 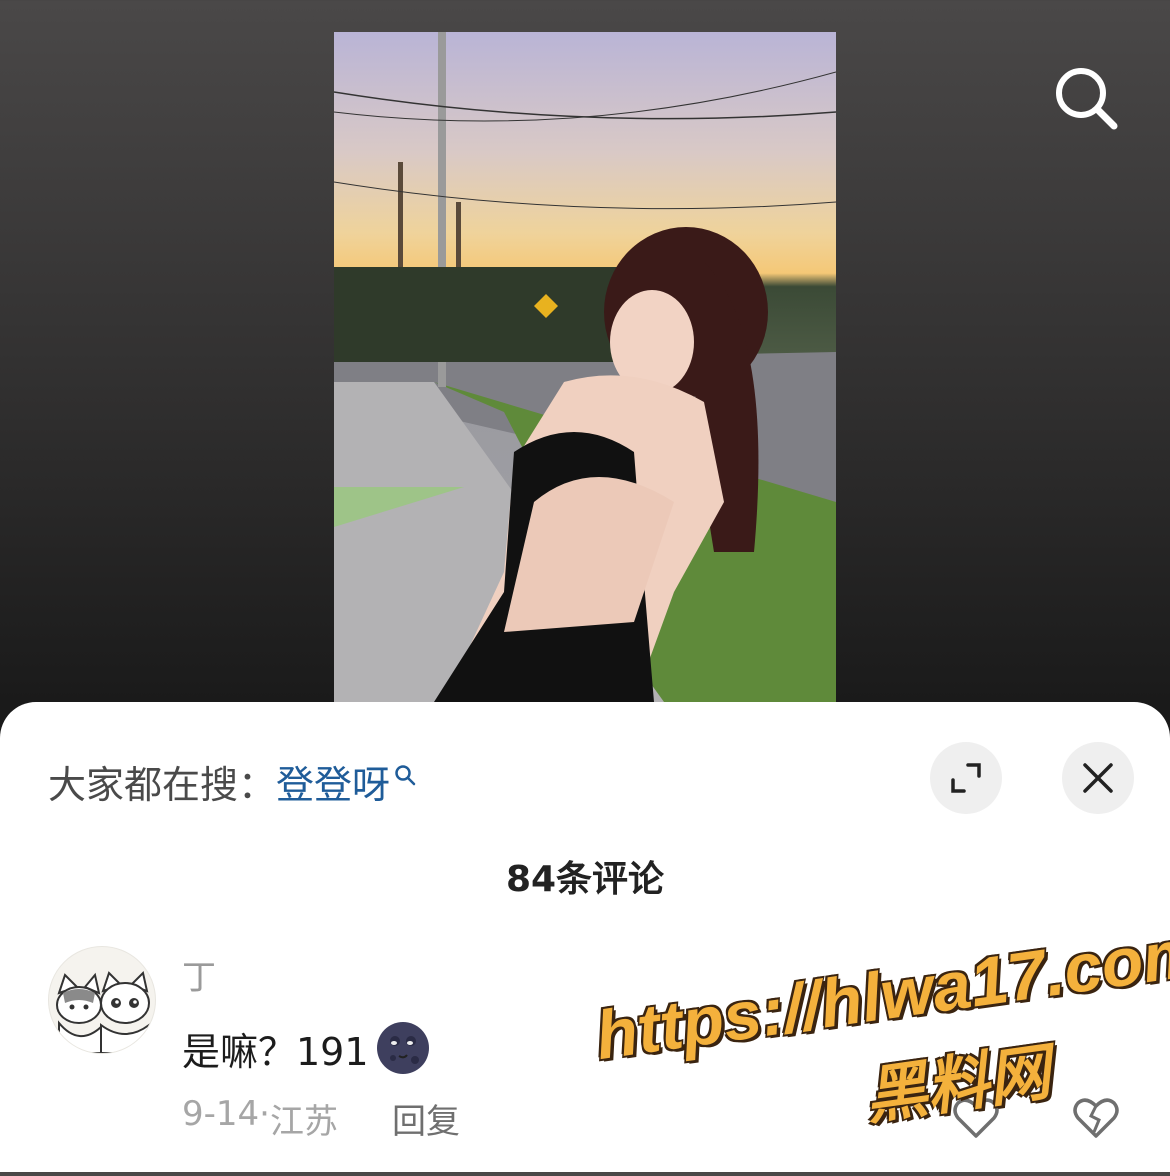 I want to click on heart-icon, so click(x=976, y=1118).